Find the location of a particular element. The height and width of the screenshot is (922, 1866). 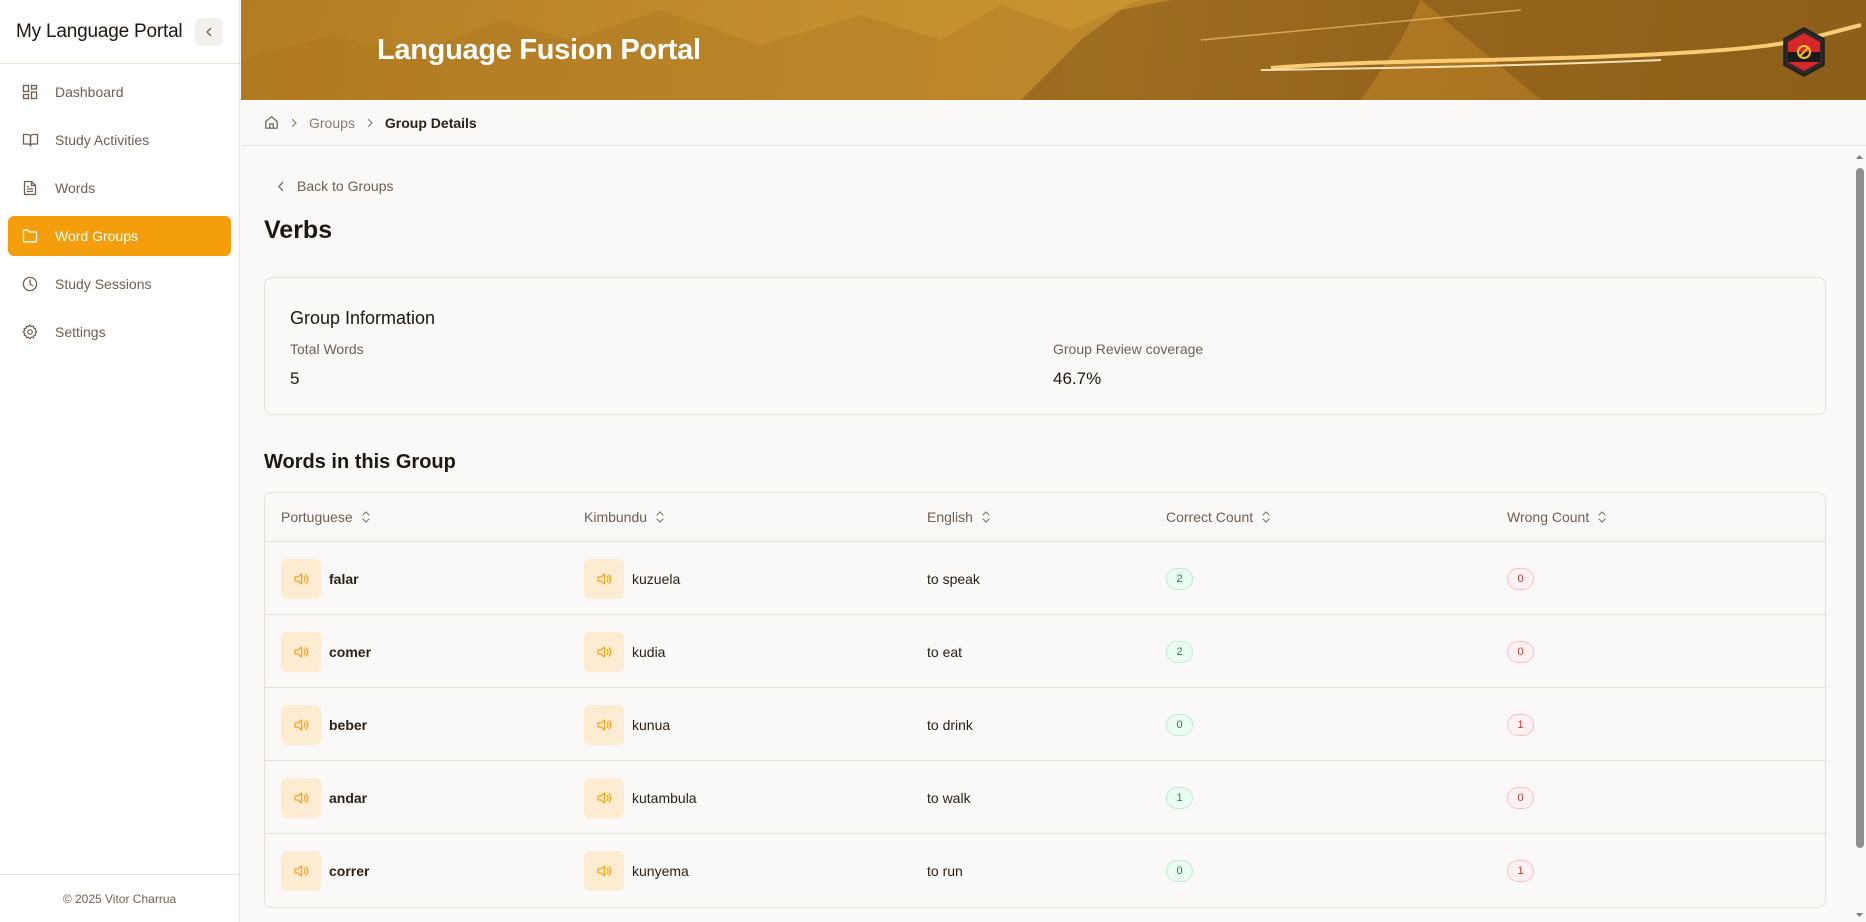

table-row: beber kunua to drink 0 1 is located at coordinates (1045, 724).